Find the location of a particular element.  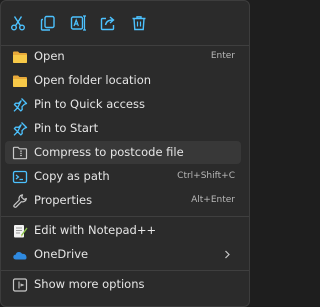

cut-button is located at coordinates (18, 23).